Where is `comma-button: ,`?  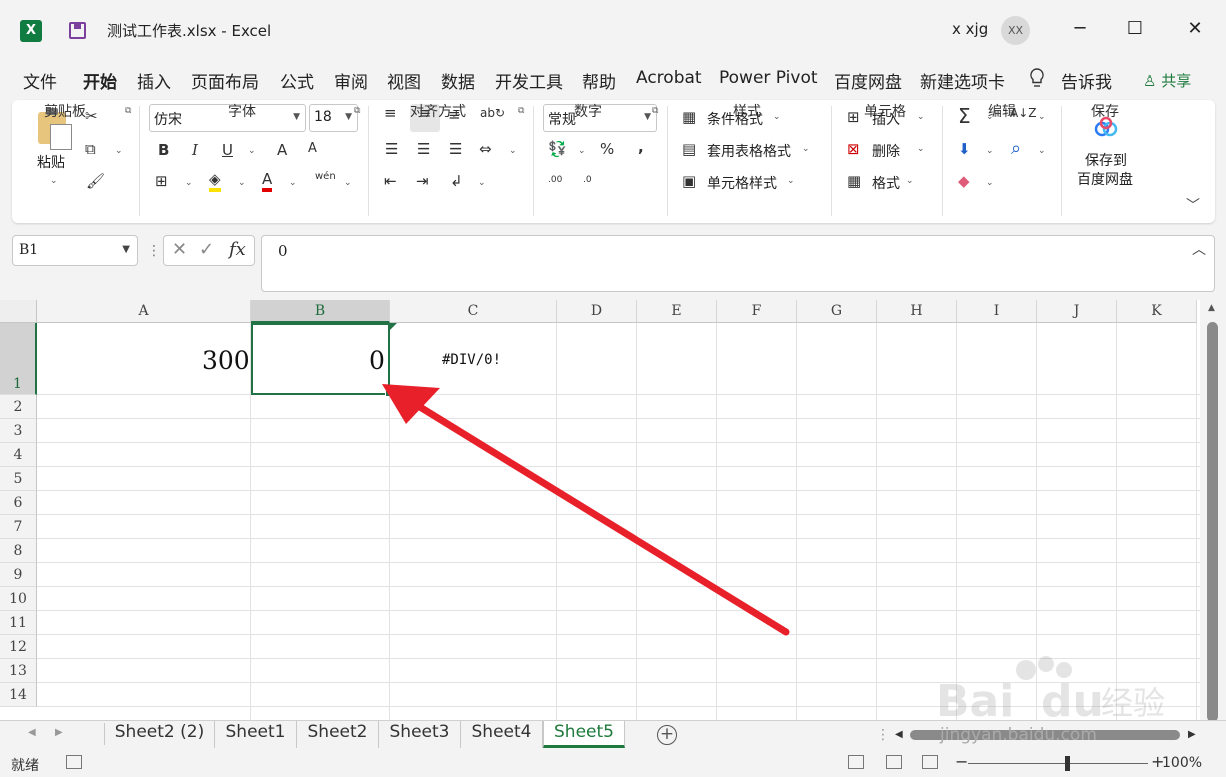
comma-button: , is located at coordinates (641, 147).